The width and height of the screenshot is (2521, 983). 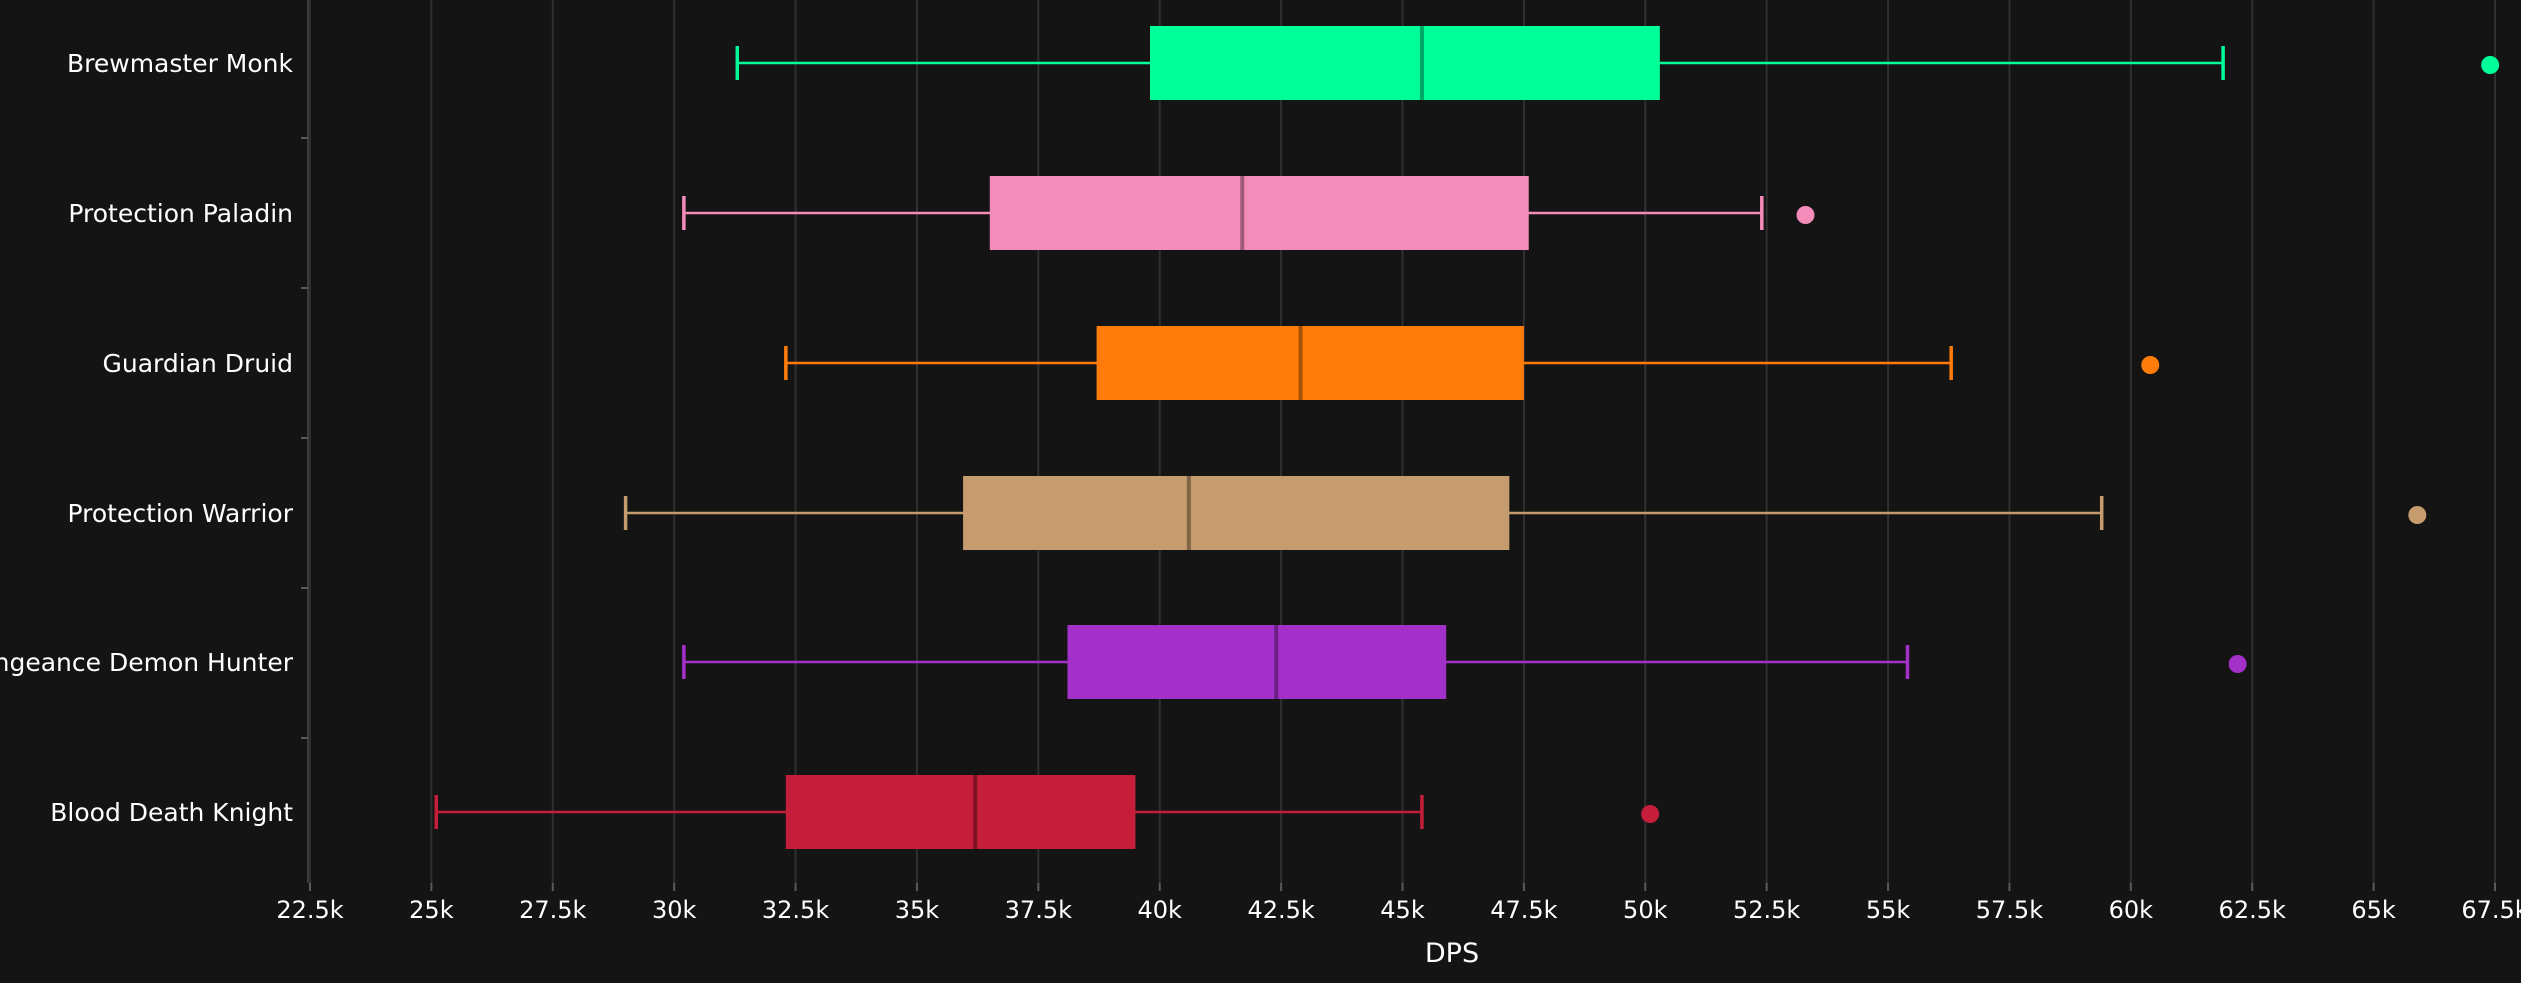 What do you see at coordinates (795, 910) in the screenshot?
I see `x-tick-label: 32.5k` at bounding box center [795, 910].